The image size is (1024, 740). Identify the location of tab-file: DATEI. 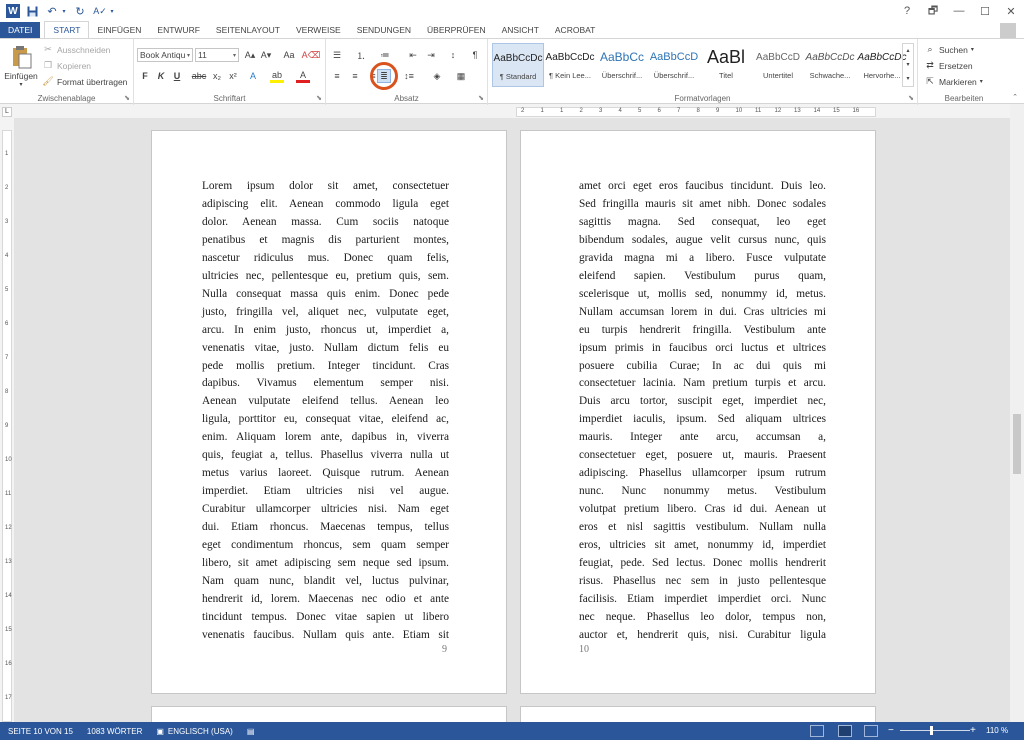
(20, 30).